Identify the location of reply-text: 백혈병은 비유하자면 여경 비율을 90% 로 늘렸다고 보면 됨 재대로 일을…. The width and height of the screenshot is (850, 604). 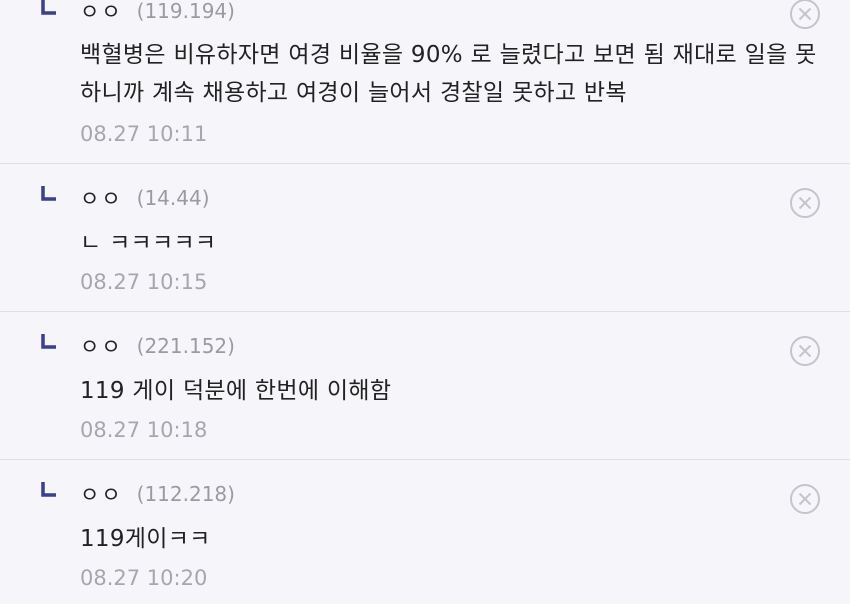
(448, 74).